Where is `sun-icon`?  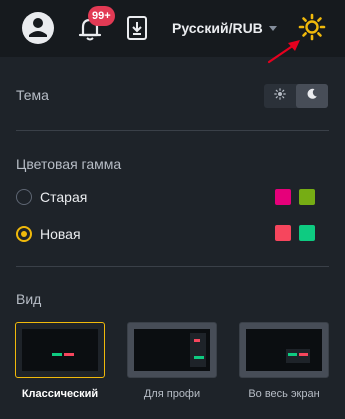
sun-icon is located at coordinates (280, 96).